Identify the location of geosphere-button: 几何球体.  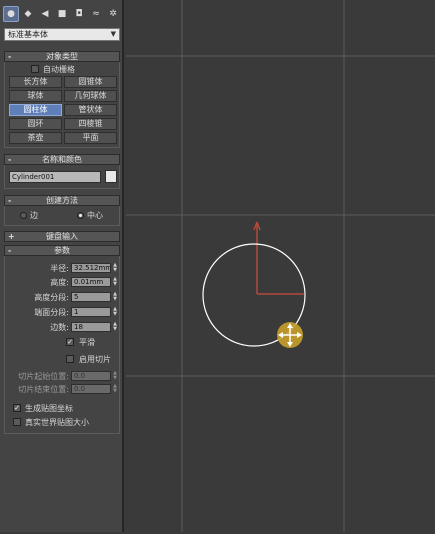
(90, 96).